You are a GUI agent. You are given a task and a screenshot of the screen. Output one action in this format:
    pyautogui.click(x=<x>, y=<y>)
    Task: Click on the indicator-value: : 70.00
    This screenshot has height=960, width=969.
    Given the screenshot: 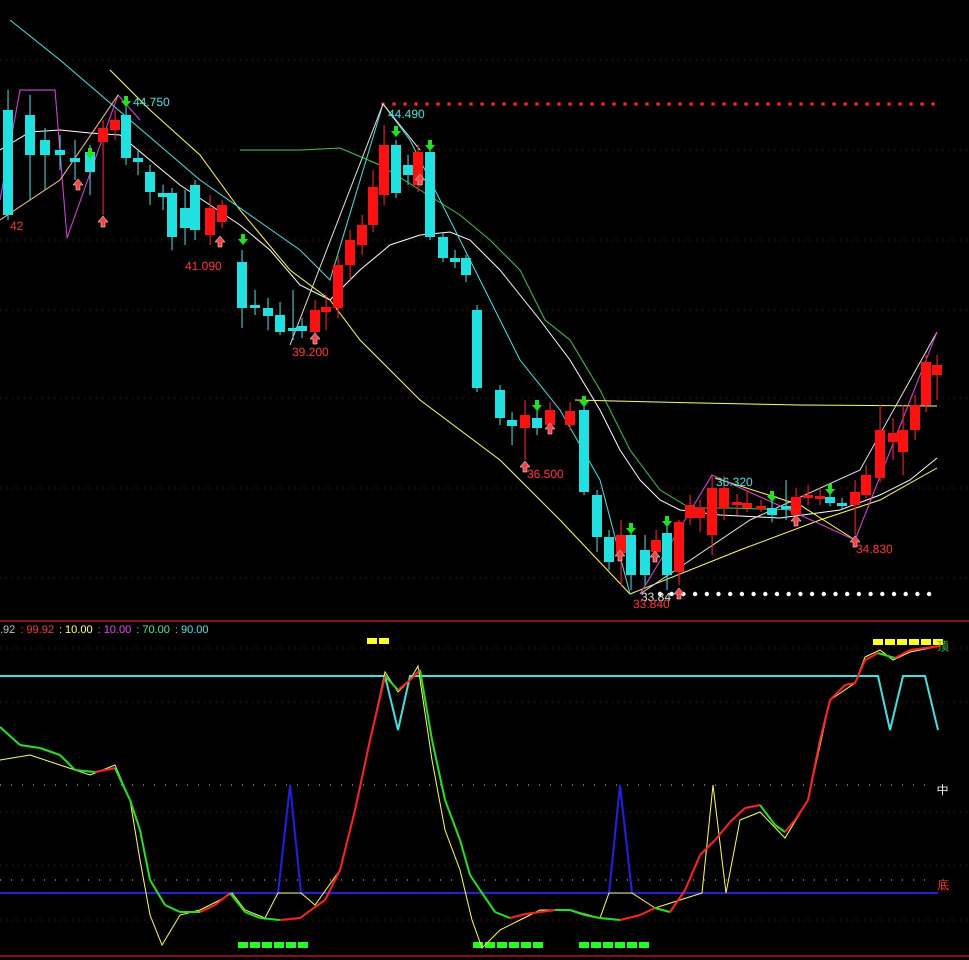 What is the action you would take?
    pyautogui.click(x=153, y=630)
    